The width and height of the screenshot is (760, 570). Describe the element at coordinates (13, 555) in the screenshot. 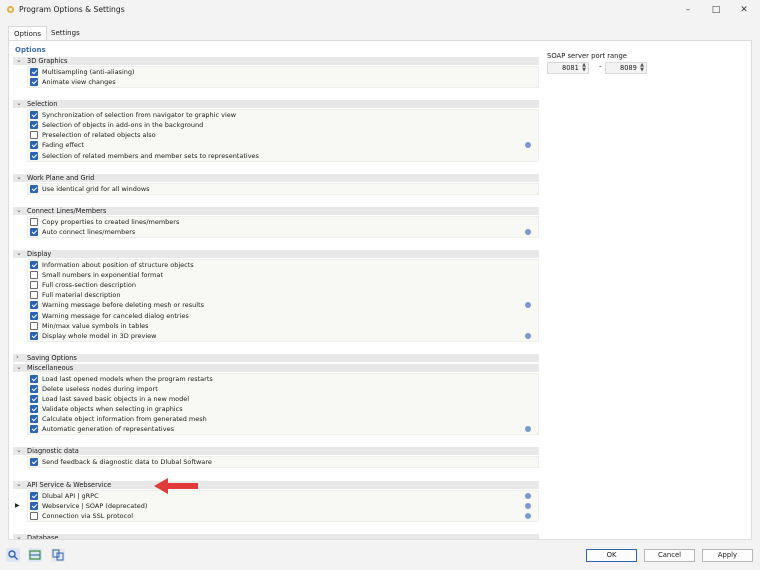

I see `search-icon` at that location.